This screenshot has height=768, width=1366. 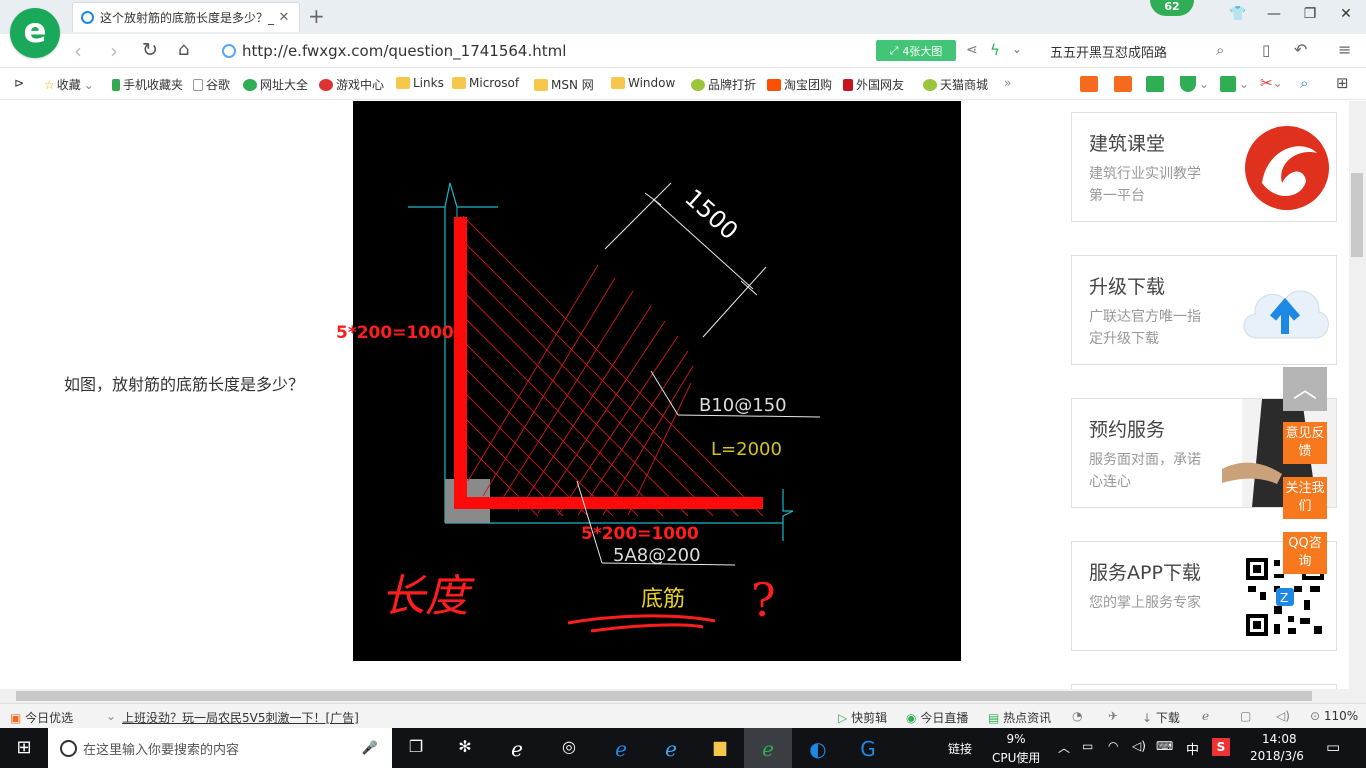 I want to click on clock-date: 2018/3/6, so click(x=1277, y=756).